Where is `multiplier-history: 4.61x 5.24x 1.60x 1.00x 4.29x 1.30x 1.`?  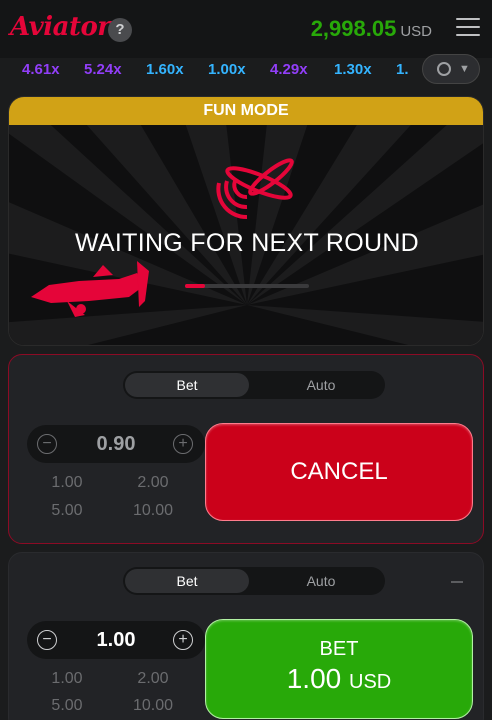
multiplier-history: 4.61x 5.24x 1.60x 1.00x 4.29x 1.30x 1. is located at coordinates (246, 72).